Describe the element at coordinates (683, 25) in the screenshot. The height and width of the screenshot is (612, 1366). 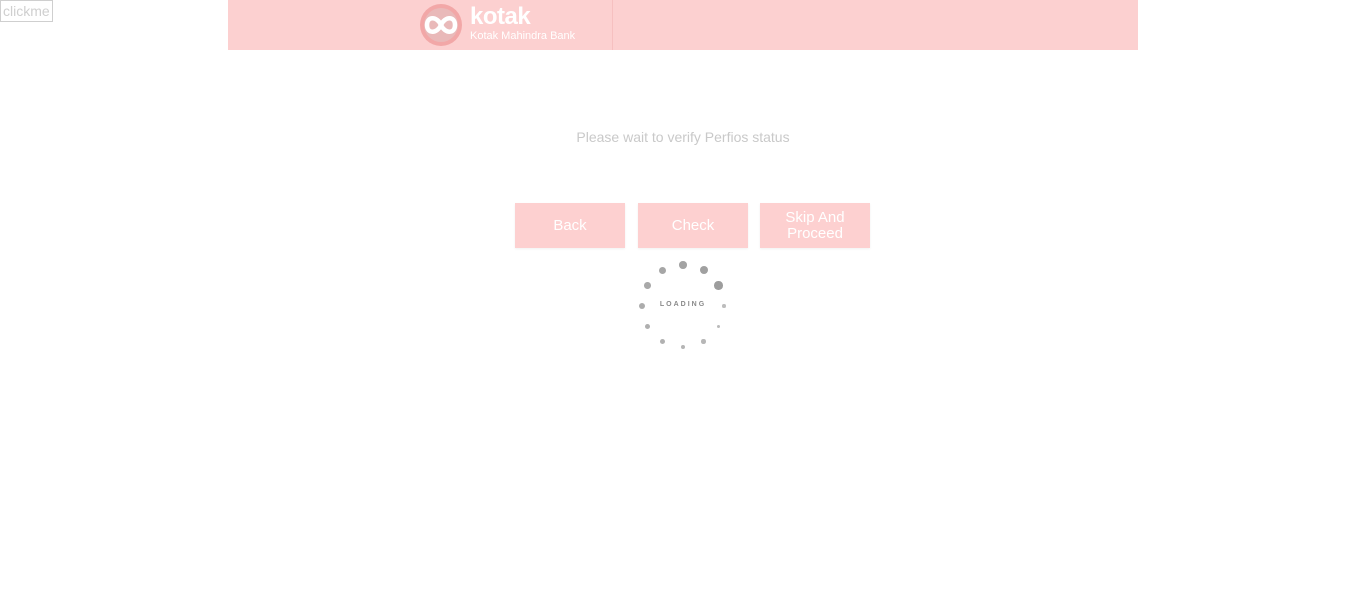
I see `app-header: kotak Kotak Mahindra Bank` at that location.